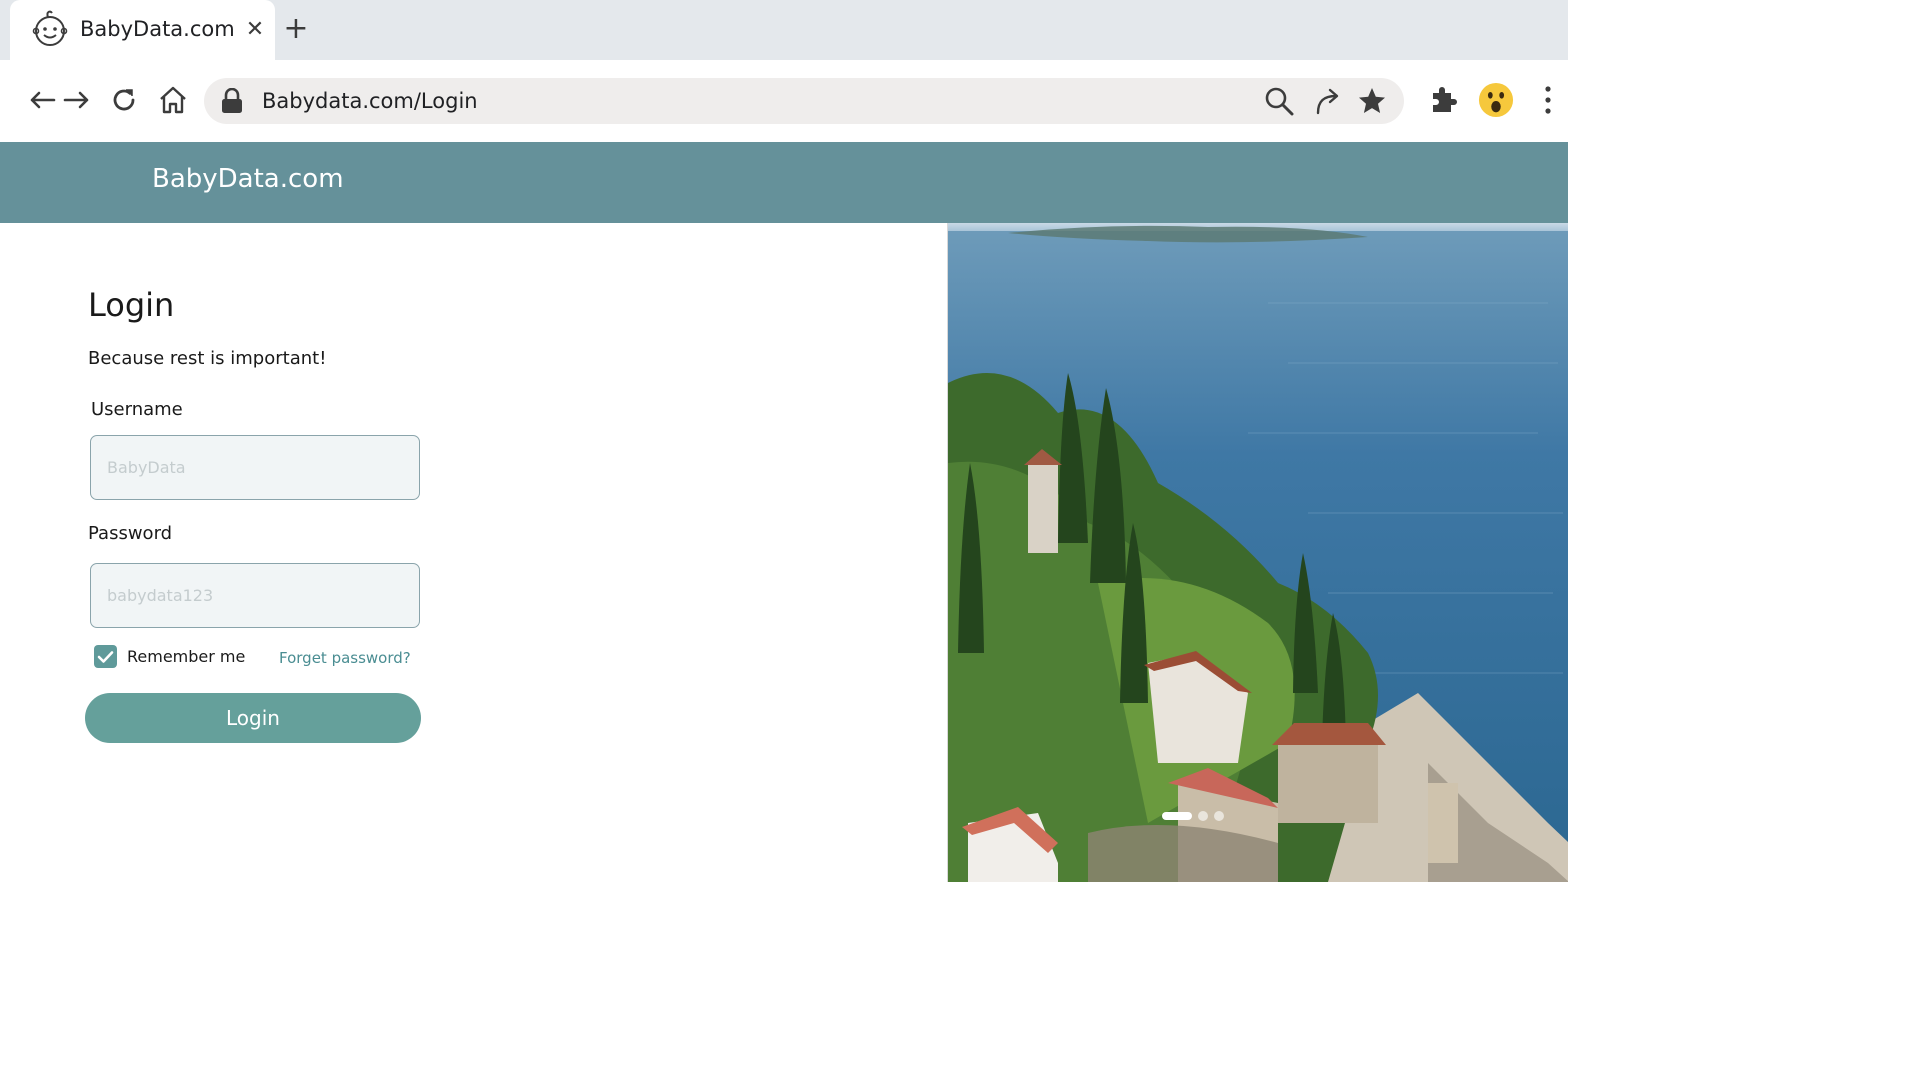  Describe the element at coordinates (42, 100) in the screenshot. I see `back-arrow-icon` at that location.